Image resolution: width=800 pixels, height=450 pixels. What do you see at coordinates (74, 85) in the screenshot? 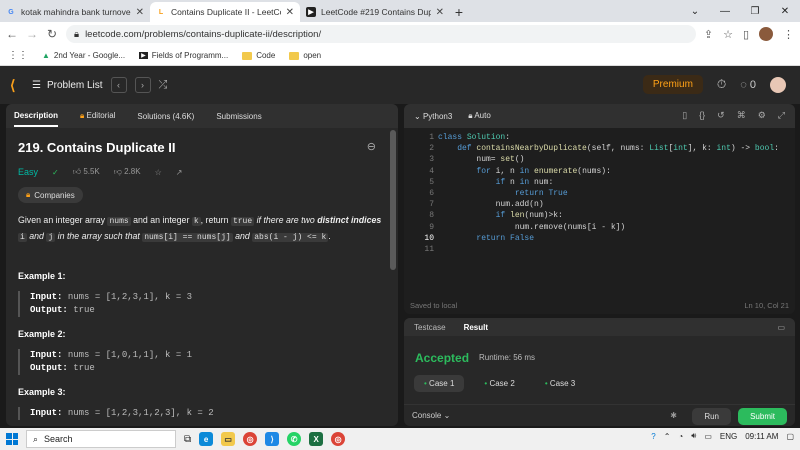
I see `problem-list-label: Problem List` at bounding box center [74, 85].